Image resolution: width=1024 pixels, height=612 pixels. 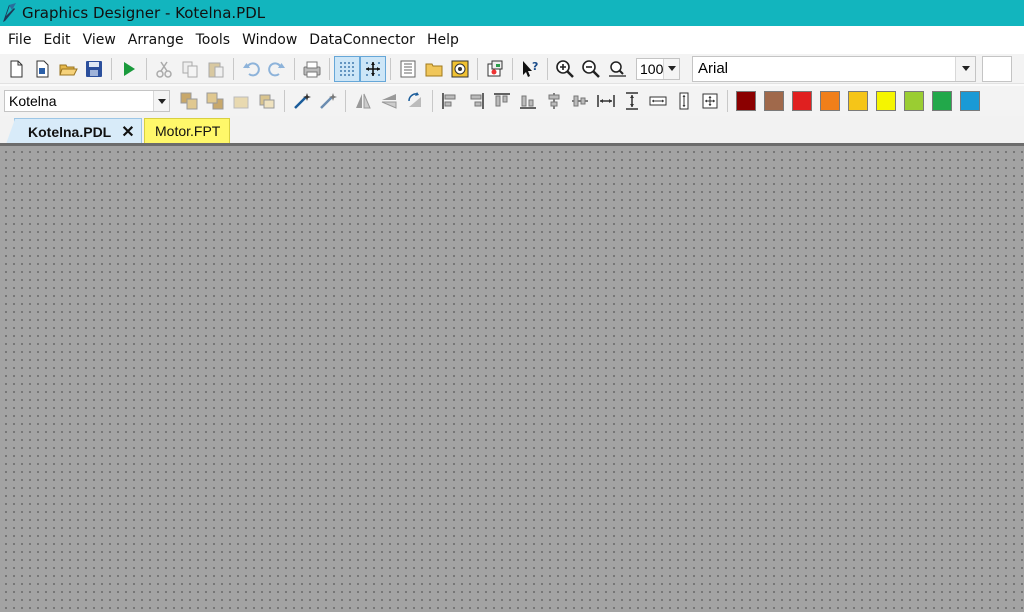 I want to click on magic-wand-button, so click(x=302, y=101).